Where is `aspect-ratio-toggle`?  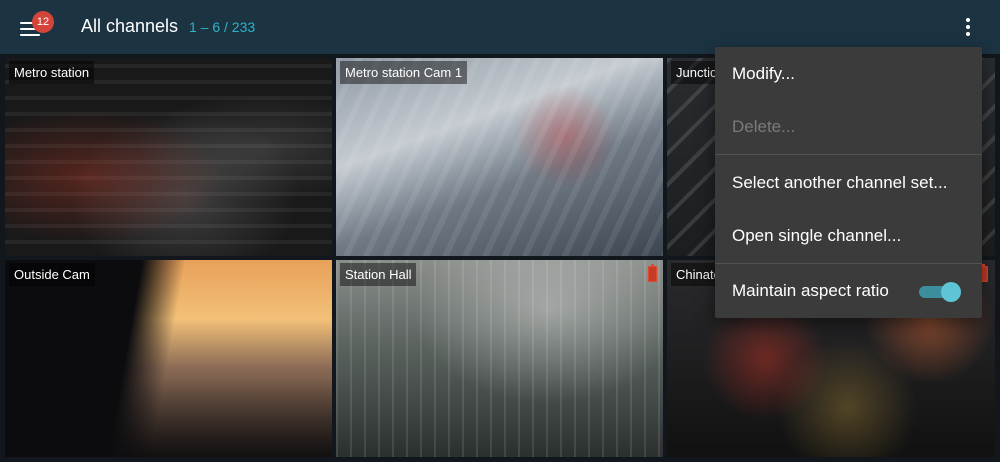
aspect-ratio-toggle is located at coordinates (940, 292).